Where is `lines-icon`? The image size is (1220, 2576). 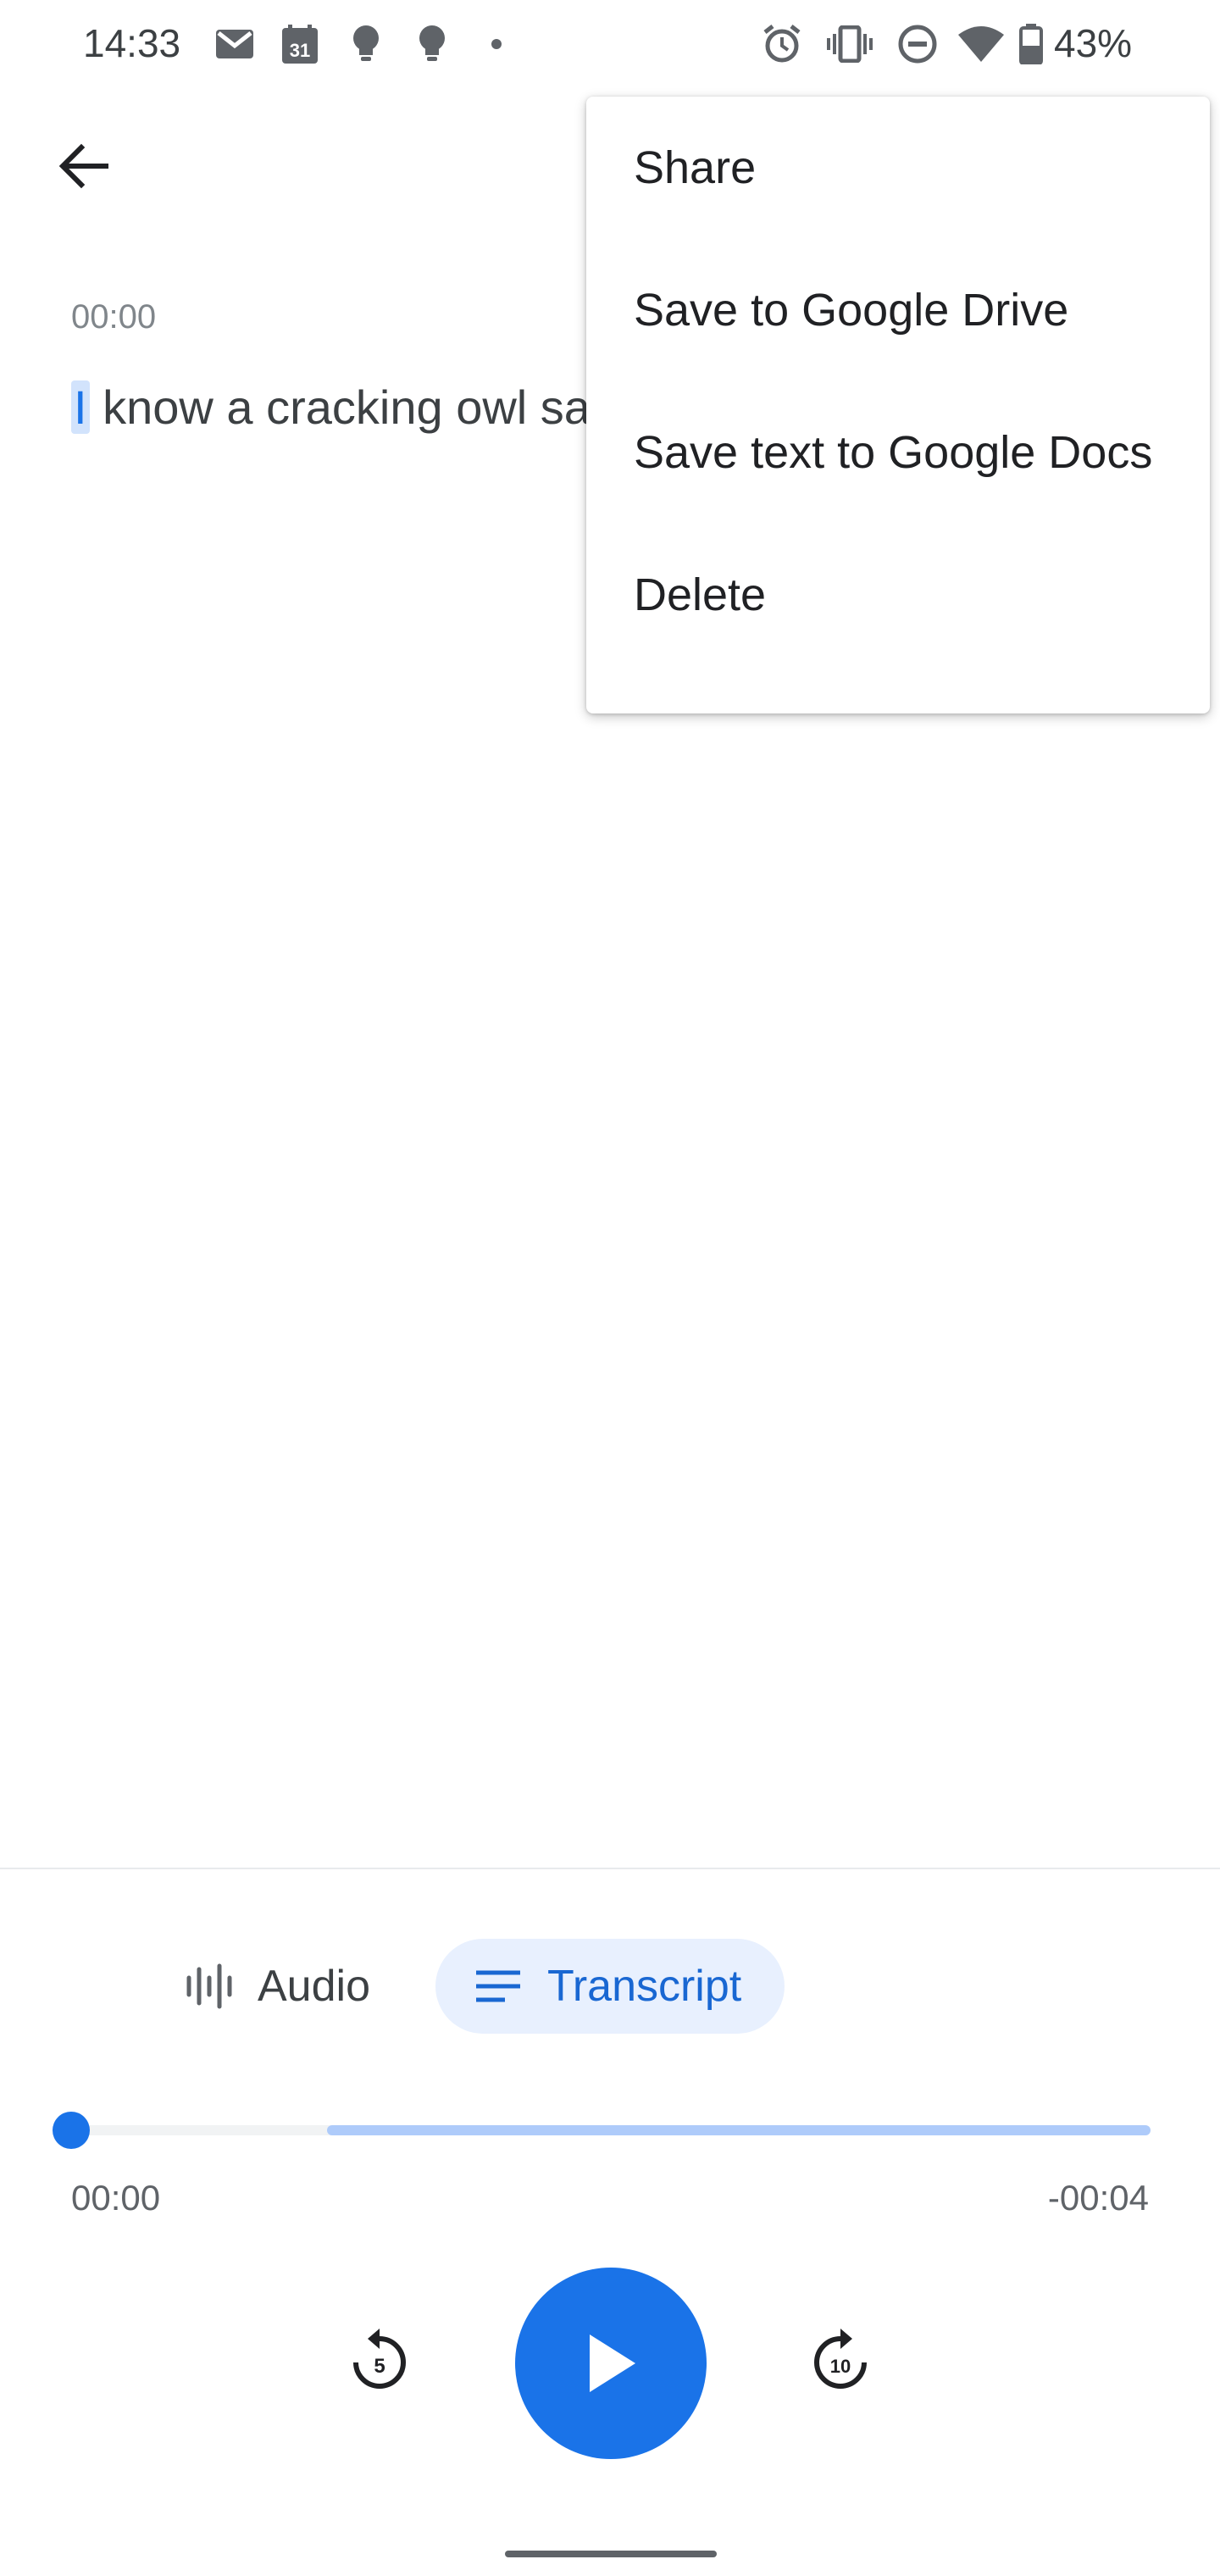
lines-icon is located at coordinates (498, 1986).